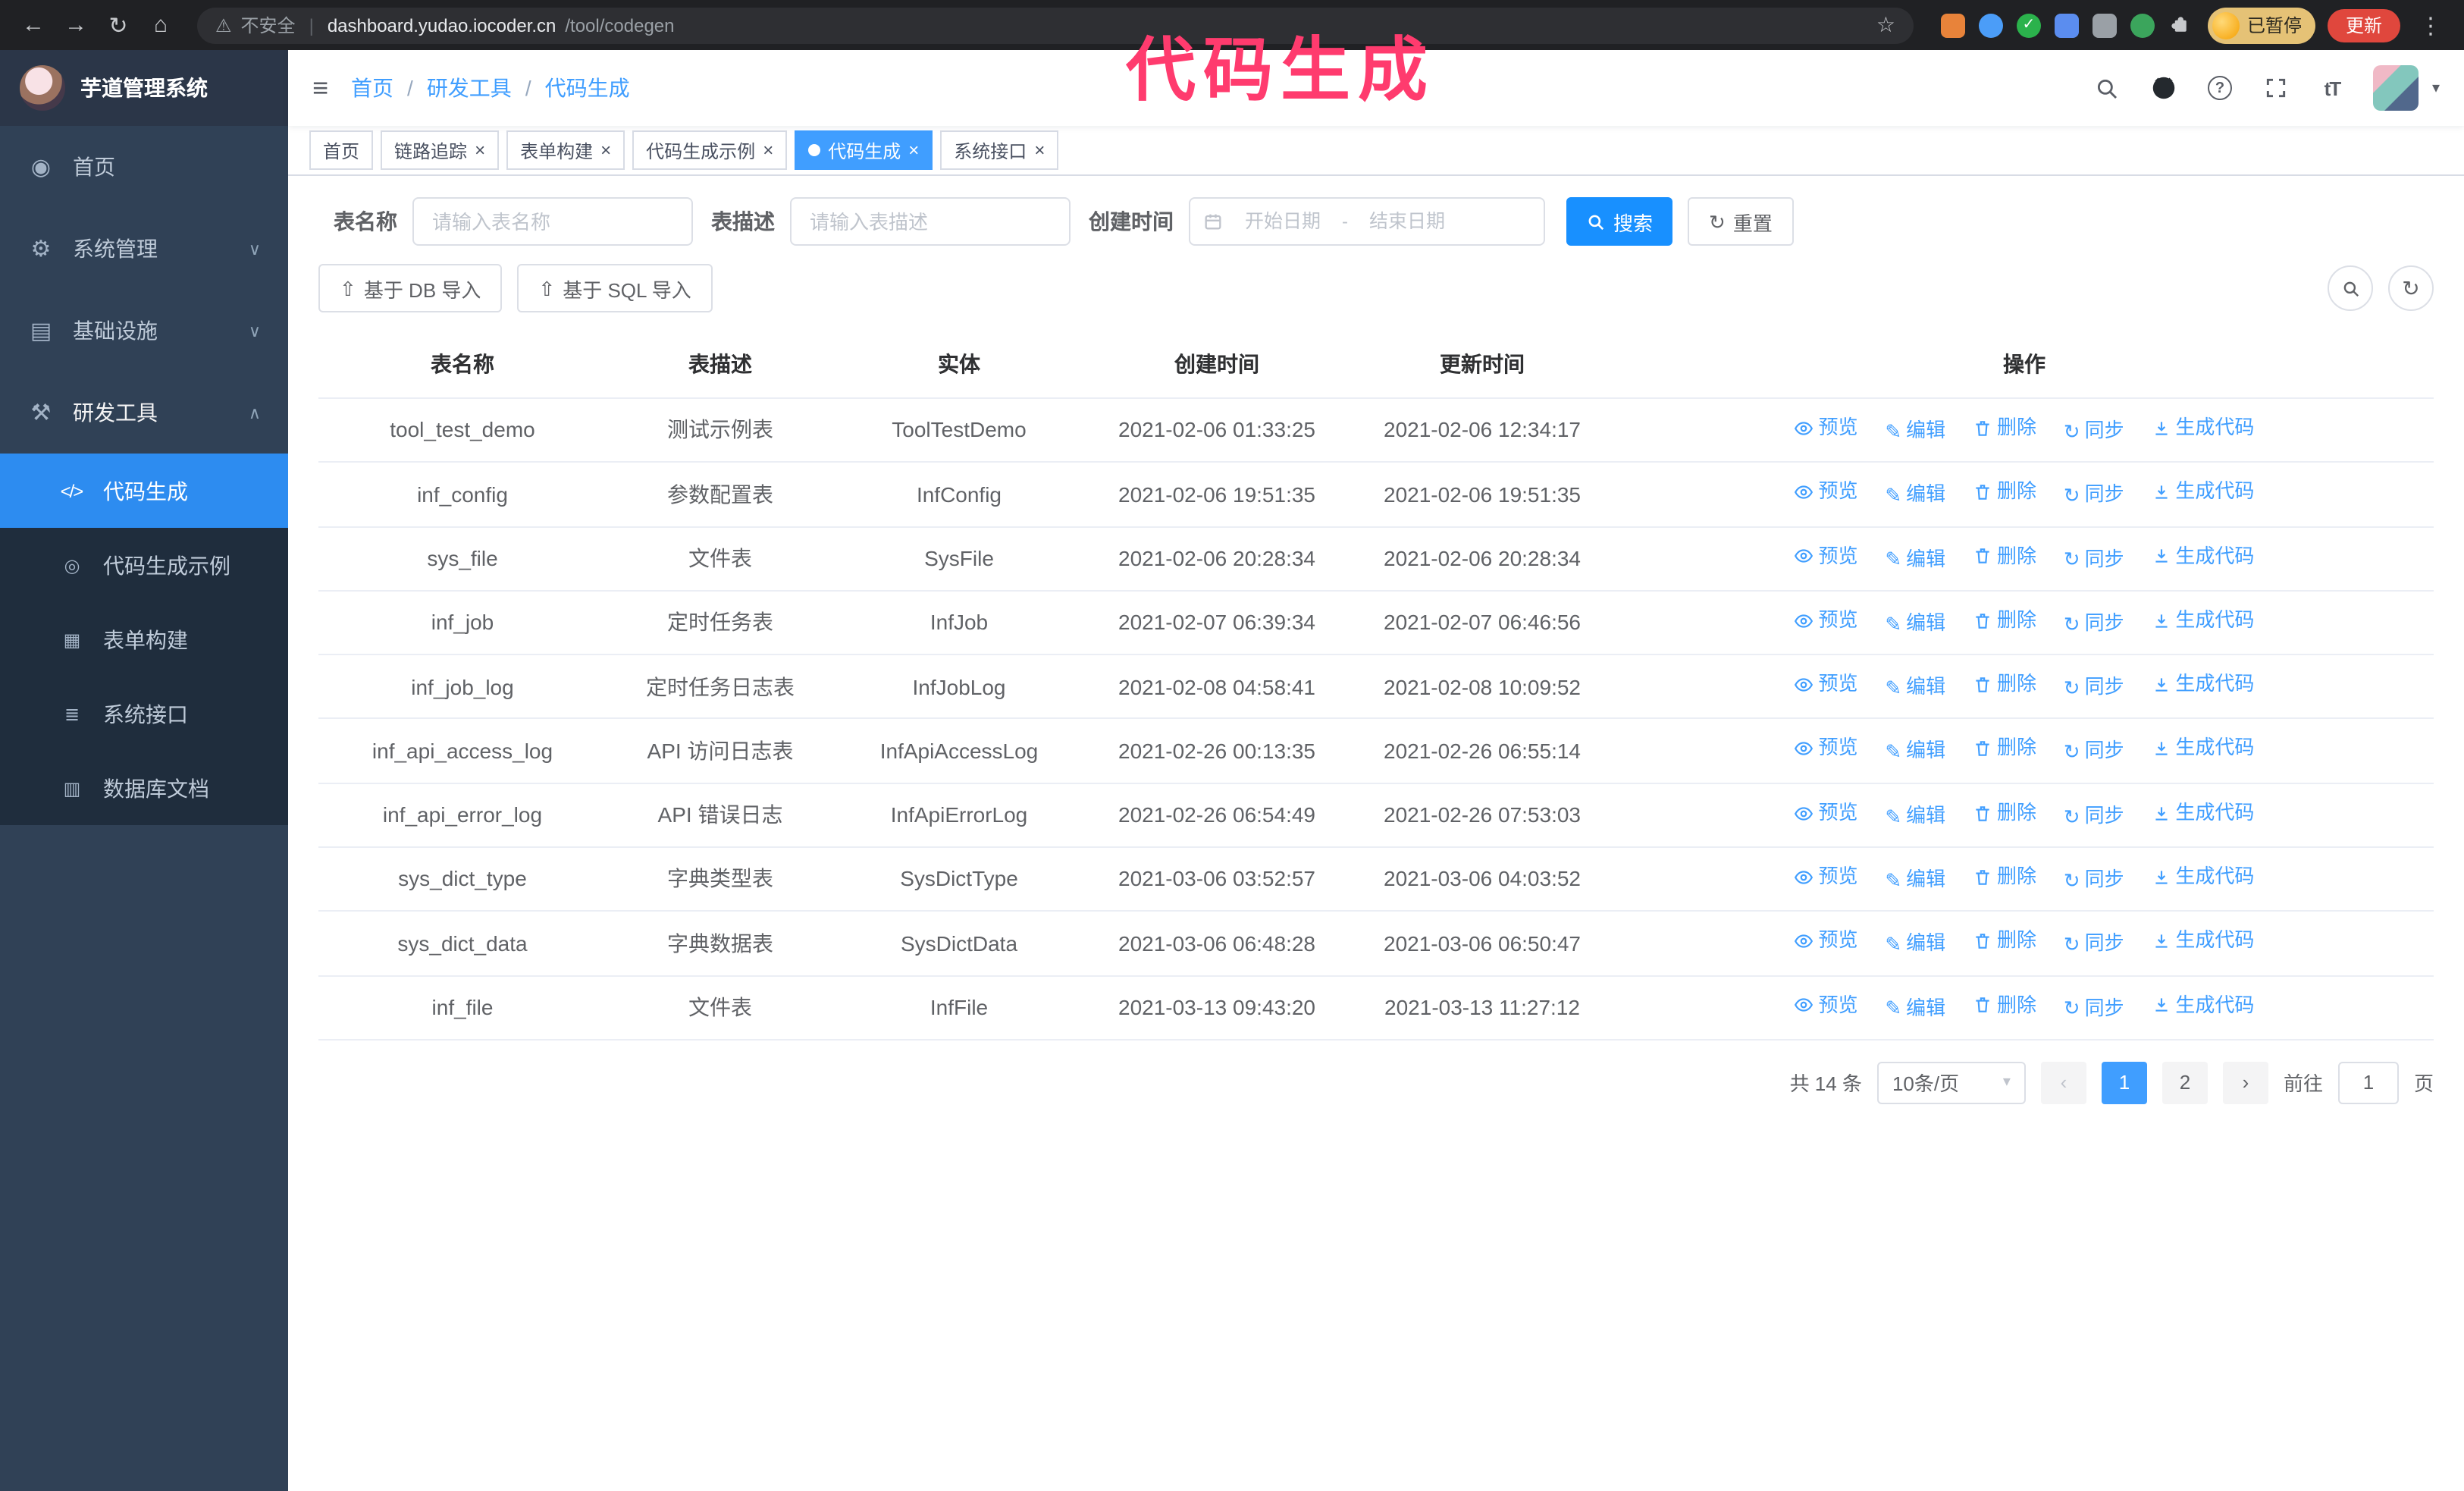  What do you see at coordinates (118, 25) in the screenshot?
I see `reload-icon: ↻` at bounding box center [118, 25].